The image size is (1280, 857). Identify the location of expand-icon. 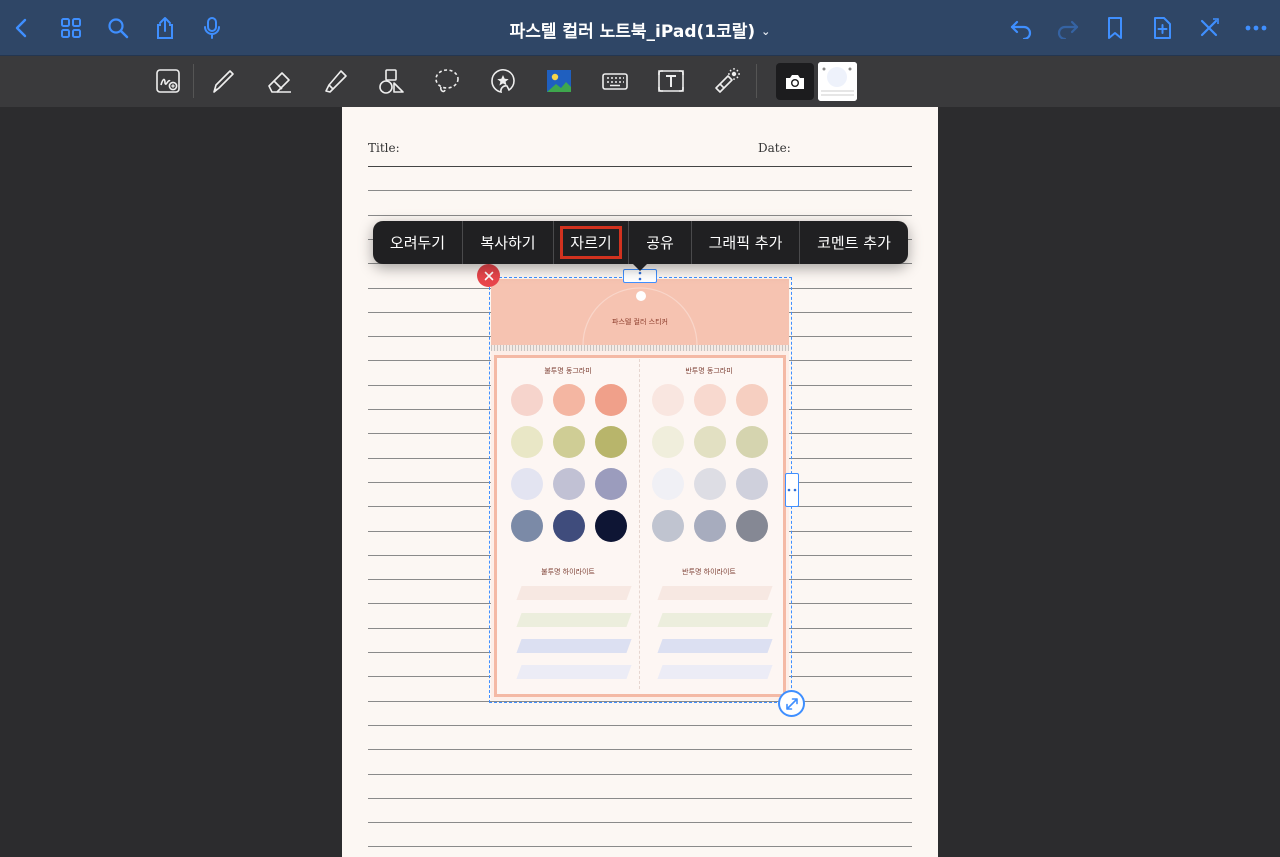
(791, 703).